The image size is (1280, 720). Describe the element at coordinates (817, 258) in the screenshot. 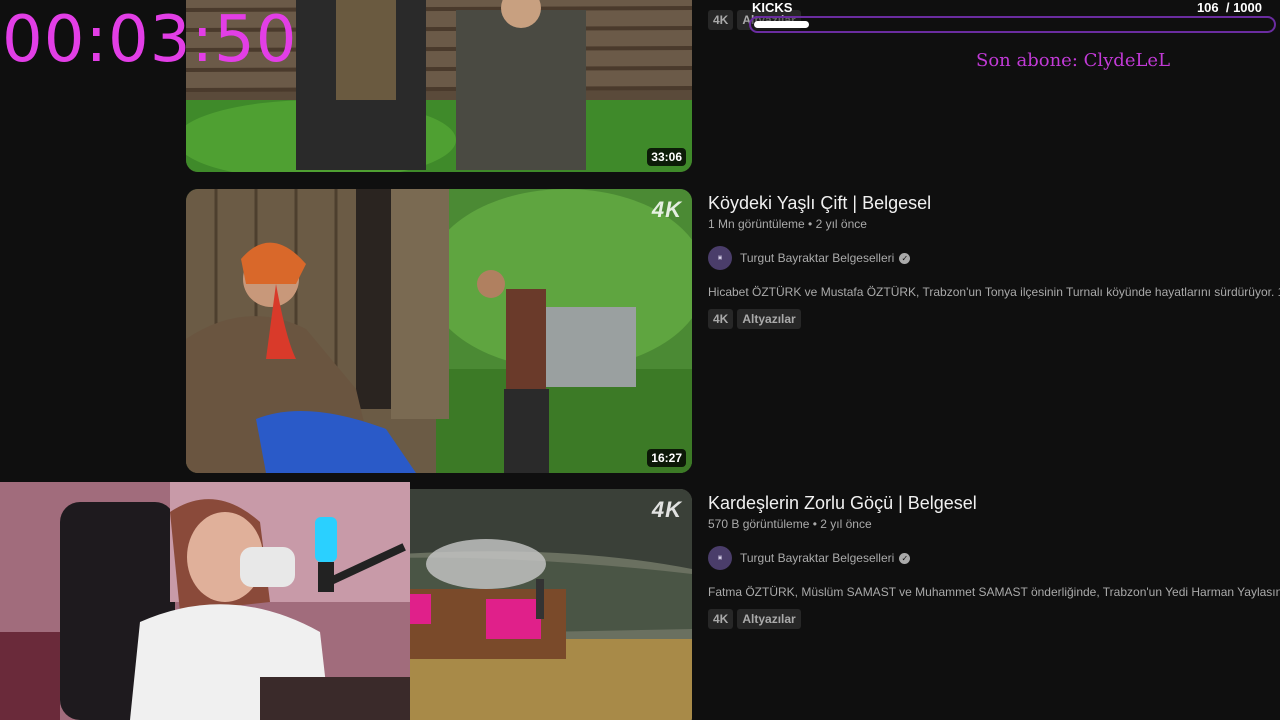

I see `channel-name-2: Turgut Bayraktar Belgeselleri` at that location.